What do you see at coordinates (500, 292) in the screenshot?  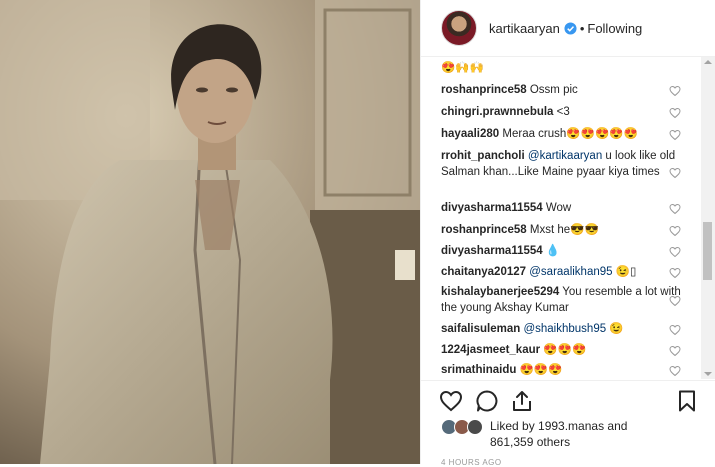 I see `comment-user: kishalaybanerjee5294` at bounding box center [500, 292].